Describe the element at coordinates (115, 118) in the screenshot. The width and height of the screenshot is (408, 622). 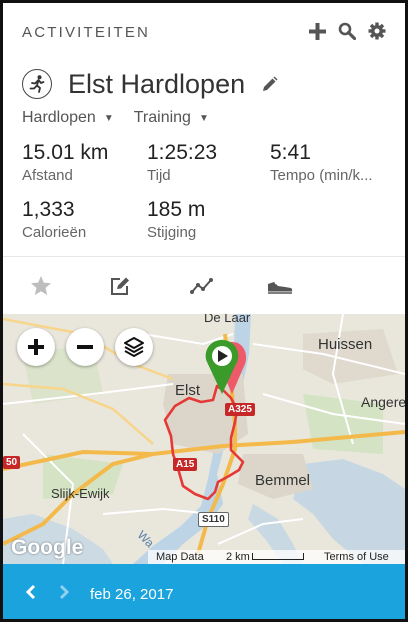
I see `activity-meta: Hardlopen ▼ Training ▼` at that location.